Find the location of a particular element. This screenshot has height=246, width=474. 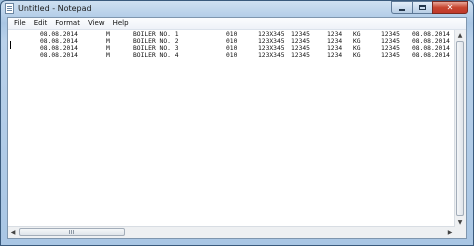

menu-format: Format is located at coordinates (67, 23).